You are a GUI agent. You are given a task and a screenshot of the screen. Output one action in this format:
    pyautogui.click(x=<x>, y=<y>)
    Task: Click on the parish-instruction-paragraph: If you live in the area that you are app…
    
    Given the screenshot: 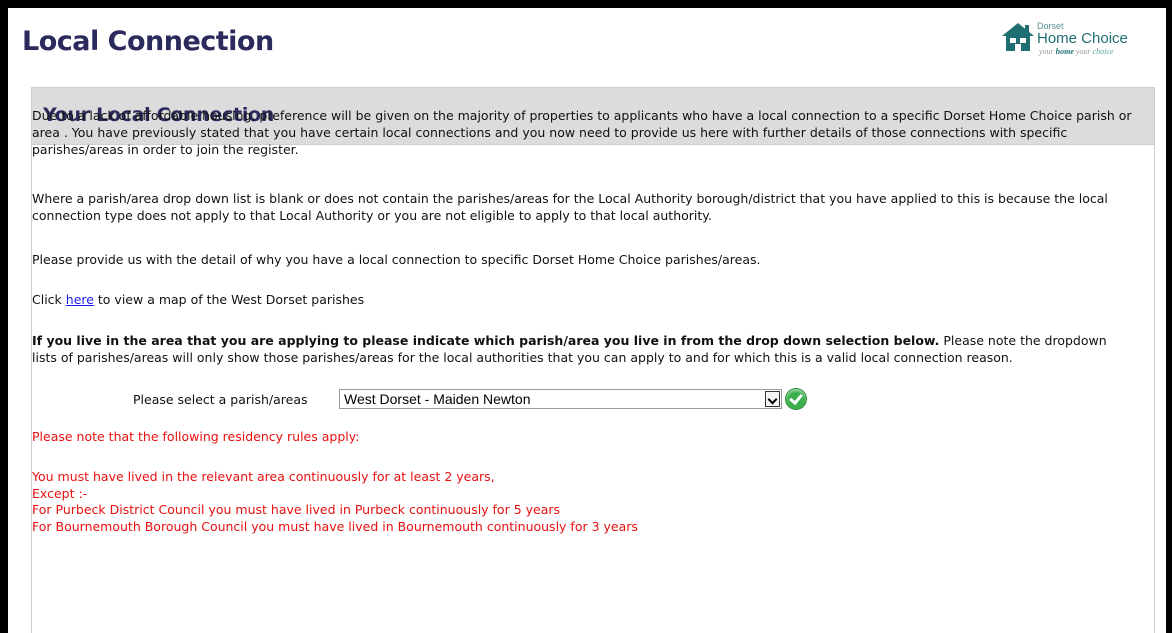 What is the action you would take?
    pyautogui.click(x=569, y=349)
    